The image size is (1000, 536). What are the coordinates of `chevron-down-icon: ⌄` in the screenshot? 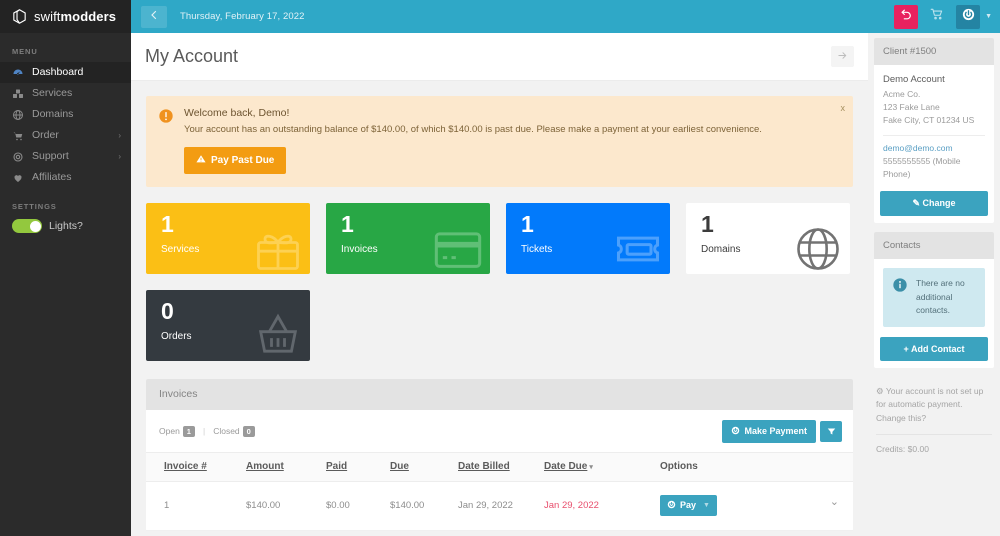 It's located at (834, 501).